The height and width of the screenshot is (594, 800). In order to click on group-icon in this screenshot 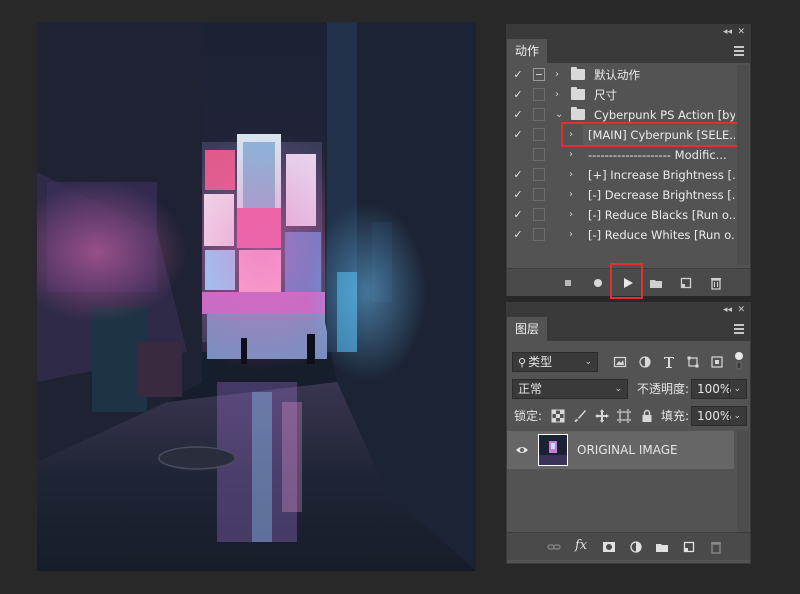, I will do `click(662, 547)`.